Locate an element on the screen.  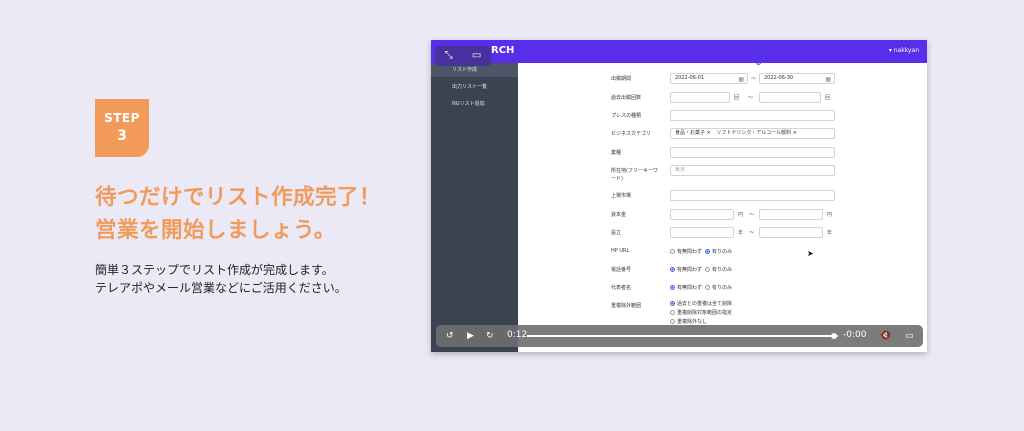
forward-icon: ↻ is located at coordinates (490, 336).